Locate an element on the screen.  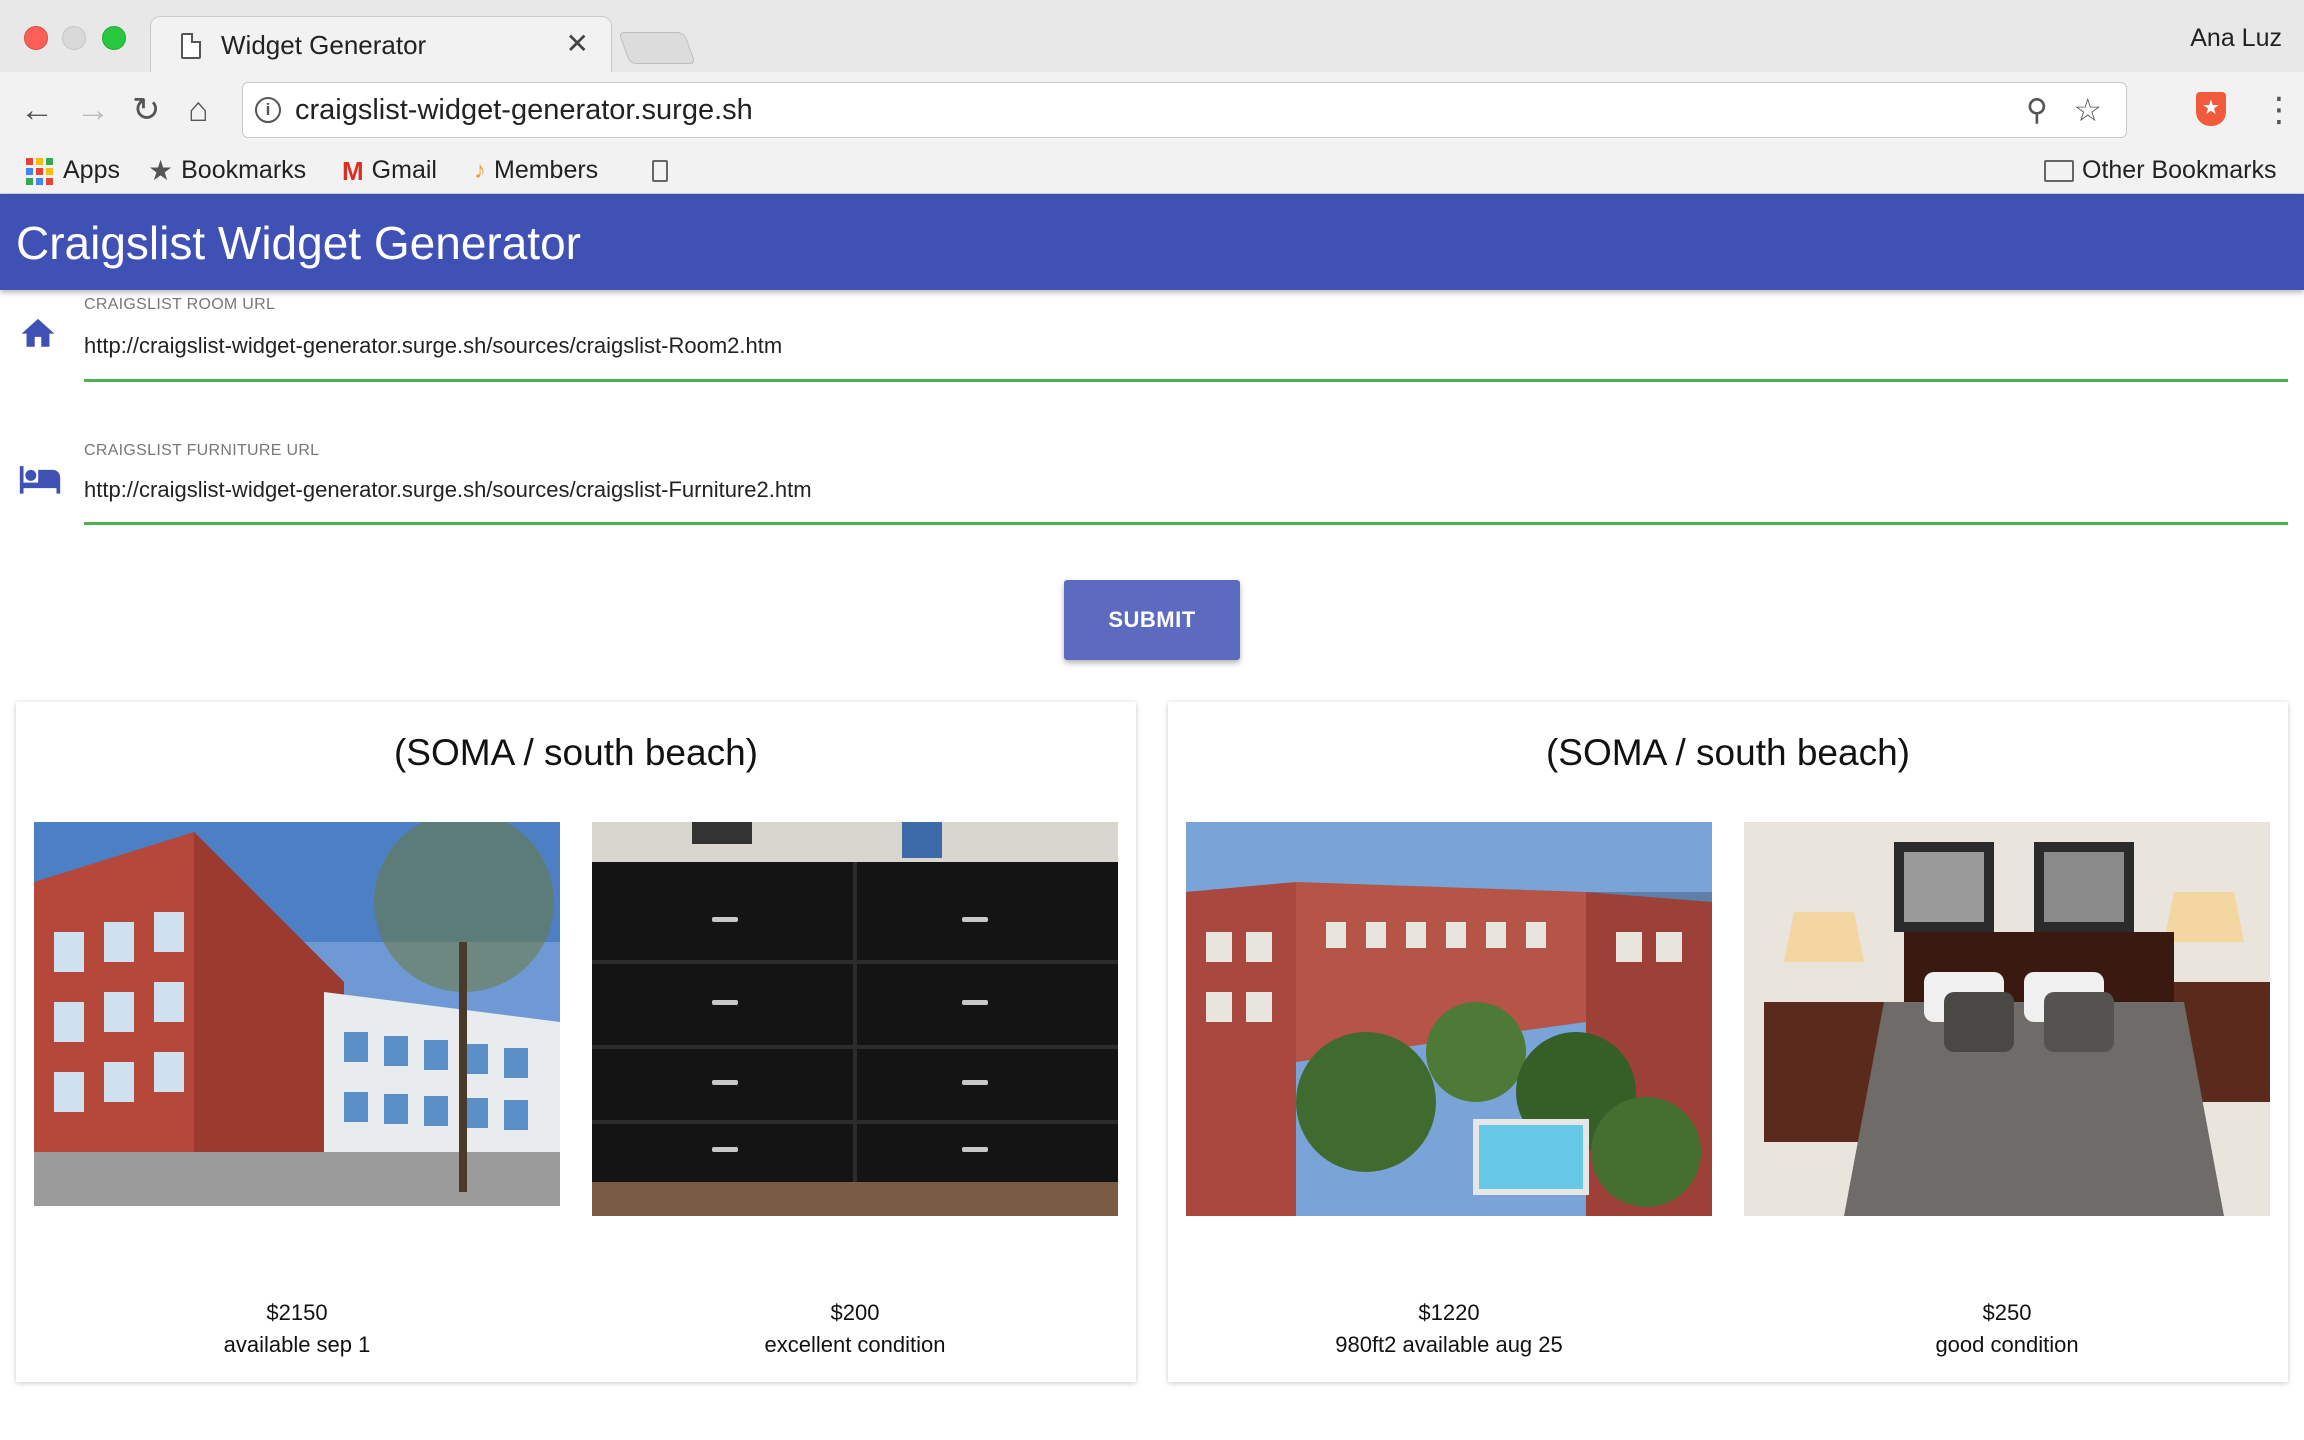
forward-icon: → is located at coordinates (93, 110).